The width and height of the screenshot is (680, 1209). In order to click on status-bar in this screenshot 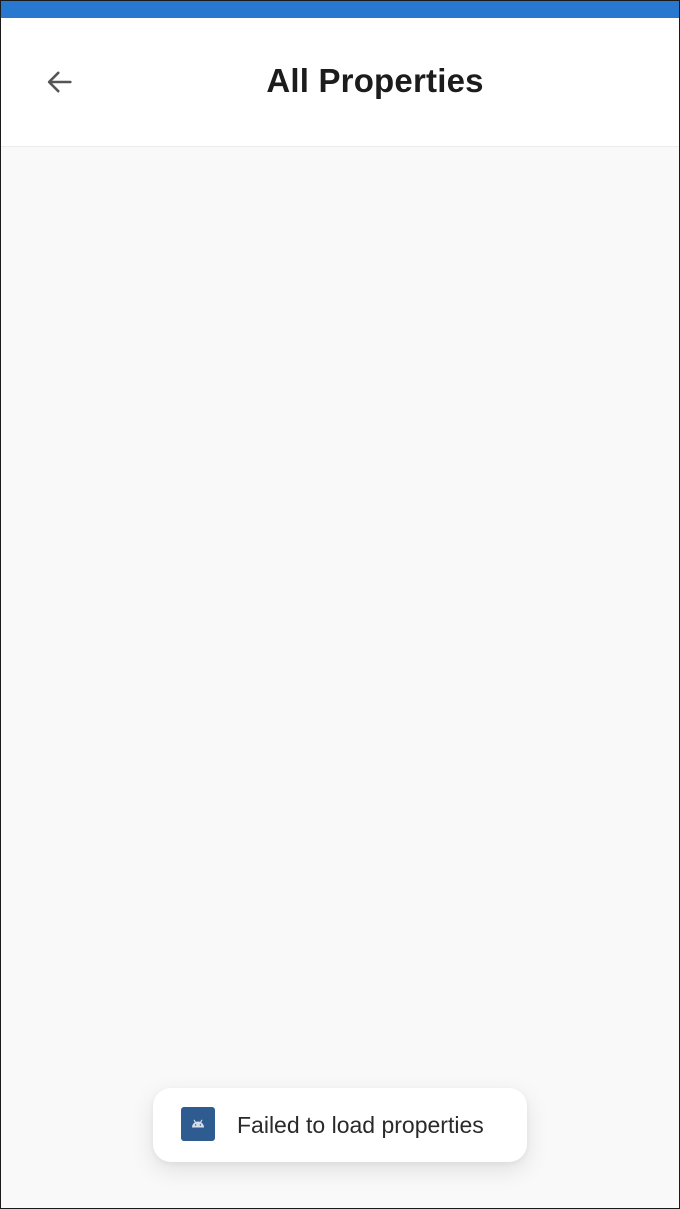, I will do `click(340, 9)`.